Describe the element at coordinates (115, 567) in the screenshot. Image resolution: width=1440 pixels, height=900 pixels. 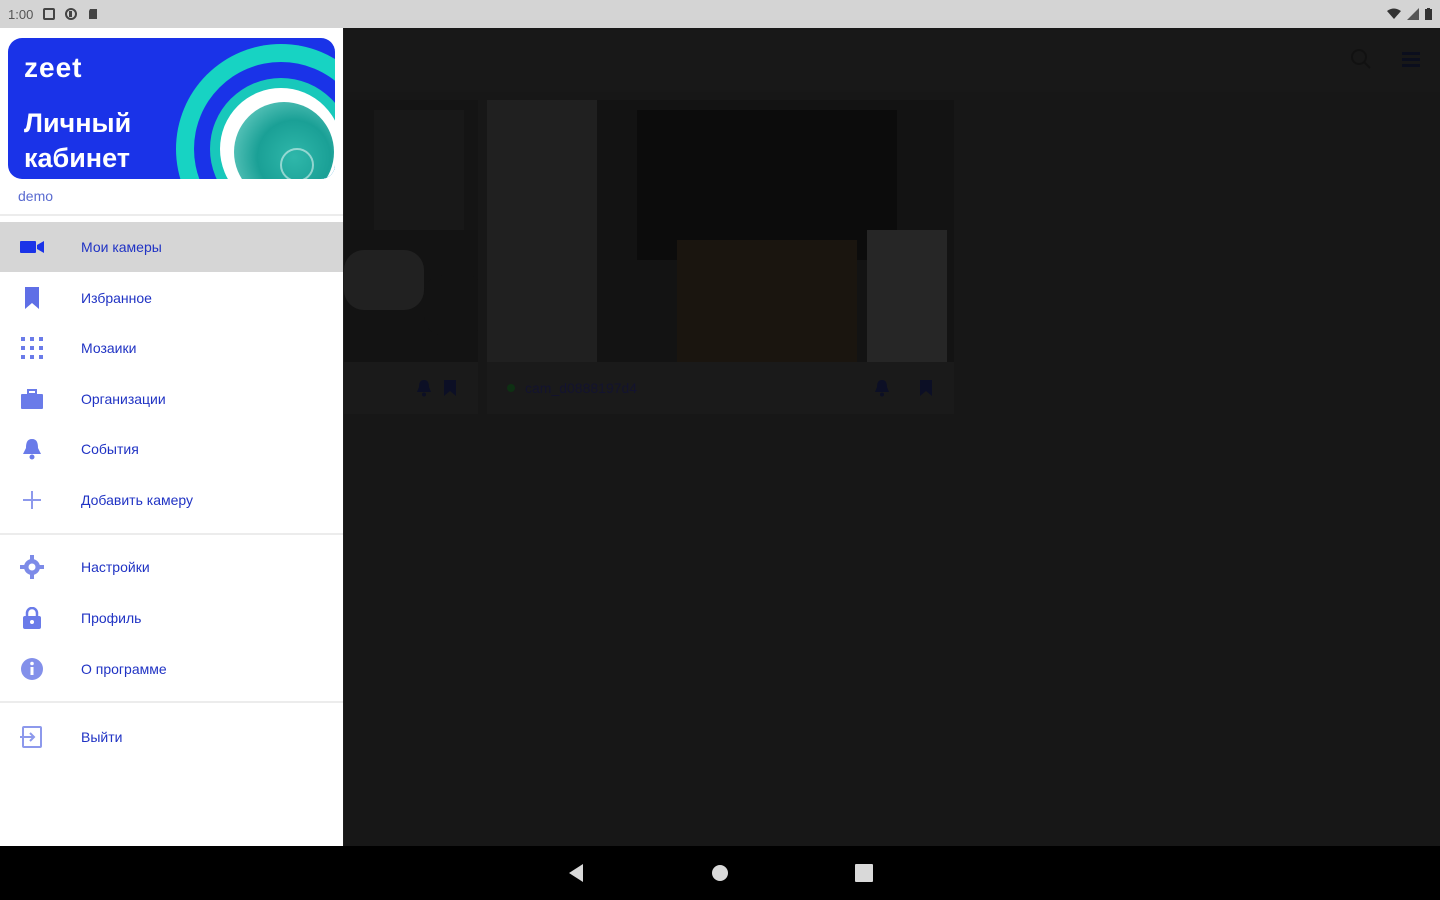
I see `menu-item-label: Настройки` at that location.